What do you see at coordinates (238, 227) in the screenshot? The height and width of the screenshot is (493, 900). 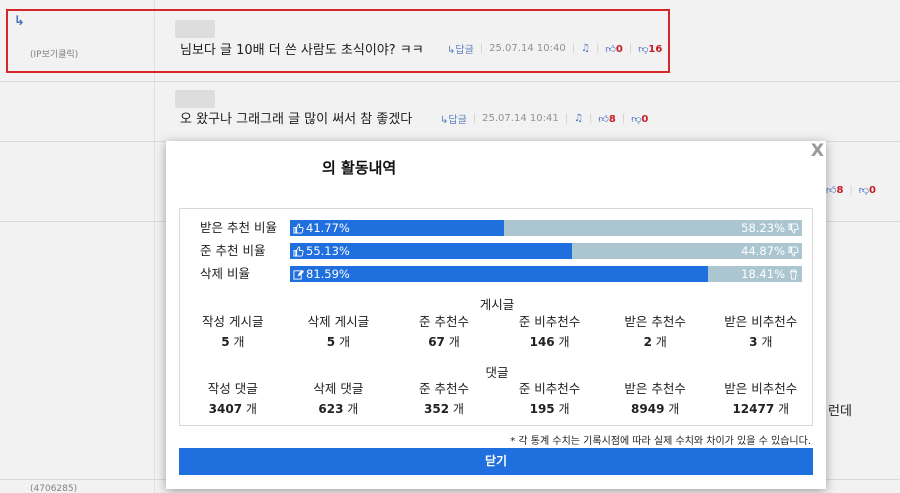 I see `ratio-label: 받은 추천 비율` at bounding box center [238, 227].